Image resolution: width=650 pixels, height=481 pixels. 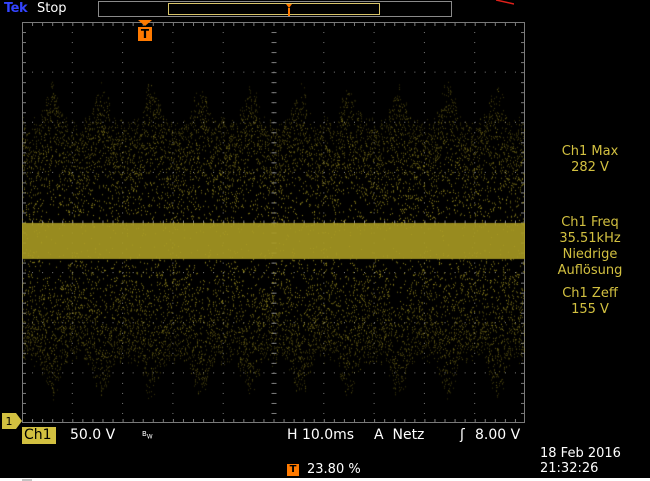 What do you see at coordinates (590, 222) in the screenshot?
I see `measurement-label: Ch1 Freq` at bounding box center [590, 222].